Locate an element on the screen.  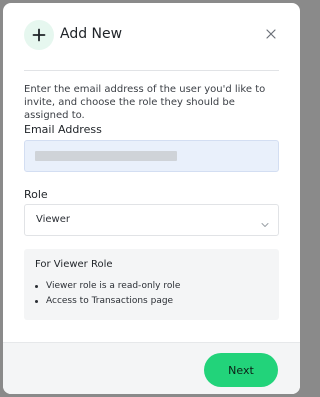
role-select-value: Viewer is located at coordinates (53, 219).